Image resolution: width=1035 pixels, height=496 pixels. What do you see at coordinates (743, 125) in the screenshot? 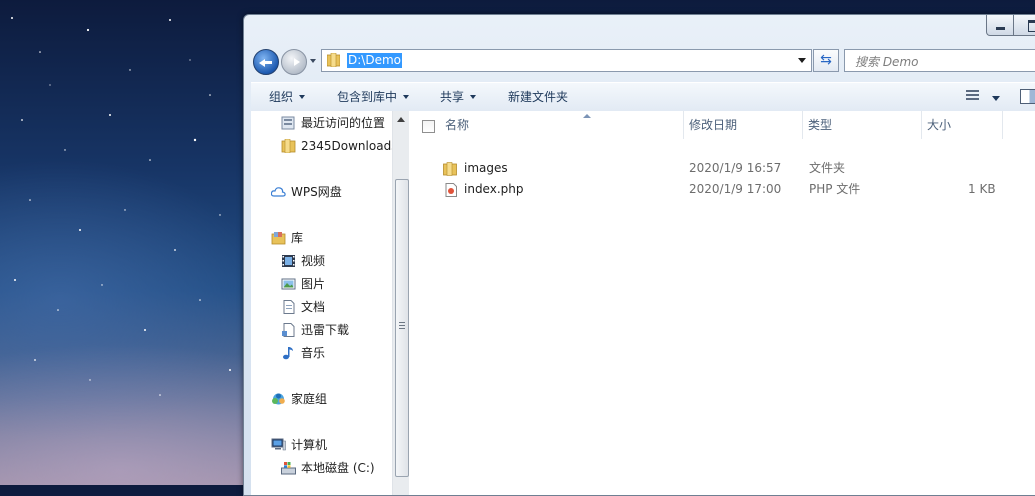
I see `column-header-modified: 修改日期` at bounding box center [743, 125].